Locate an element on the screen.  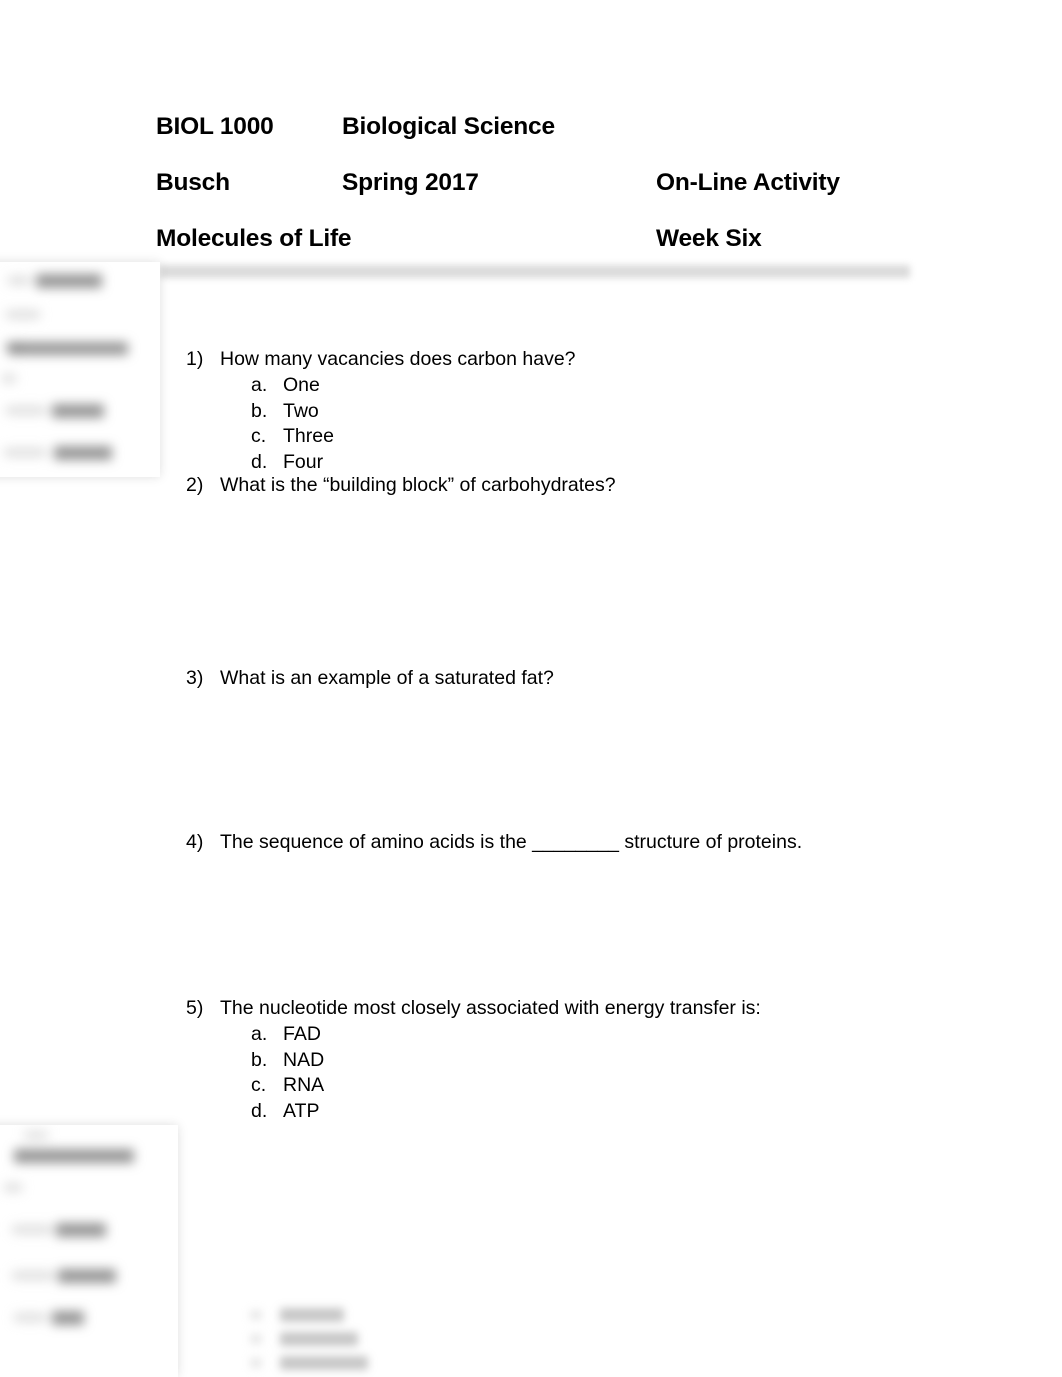
blurred-preview-panel-bottom is located at coordinates (89, 1251).